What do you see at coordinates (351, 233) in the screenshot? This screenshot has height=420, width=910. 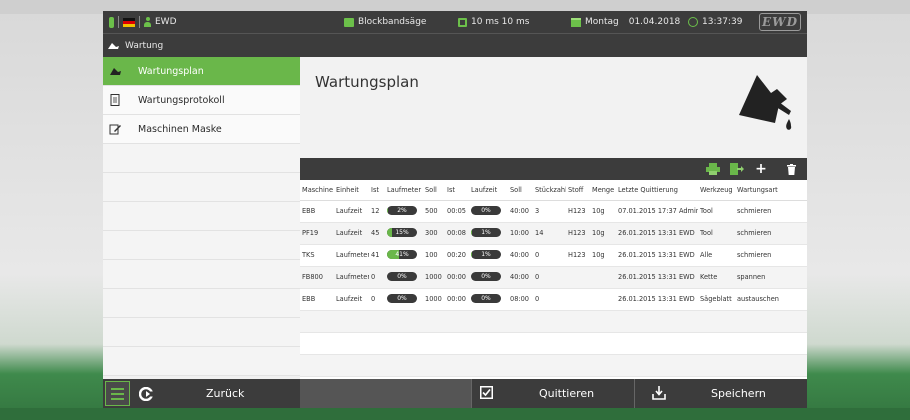 I see `cell-einheit: Laufzeit` at bounding box center [351, 233].